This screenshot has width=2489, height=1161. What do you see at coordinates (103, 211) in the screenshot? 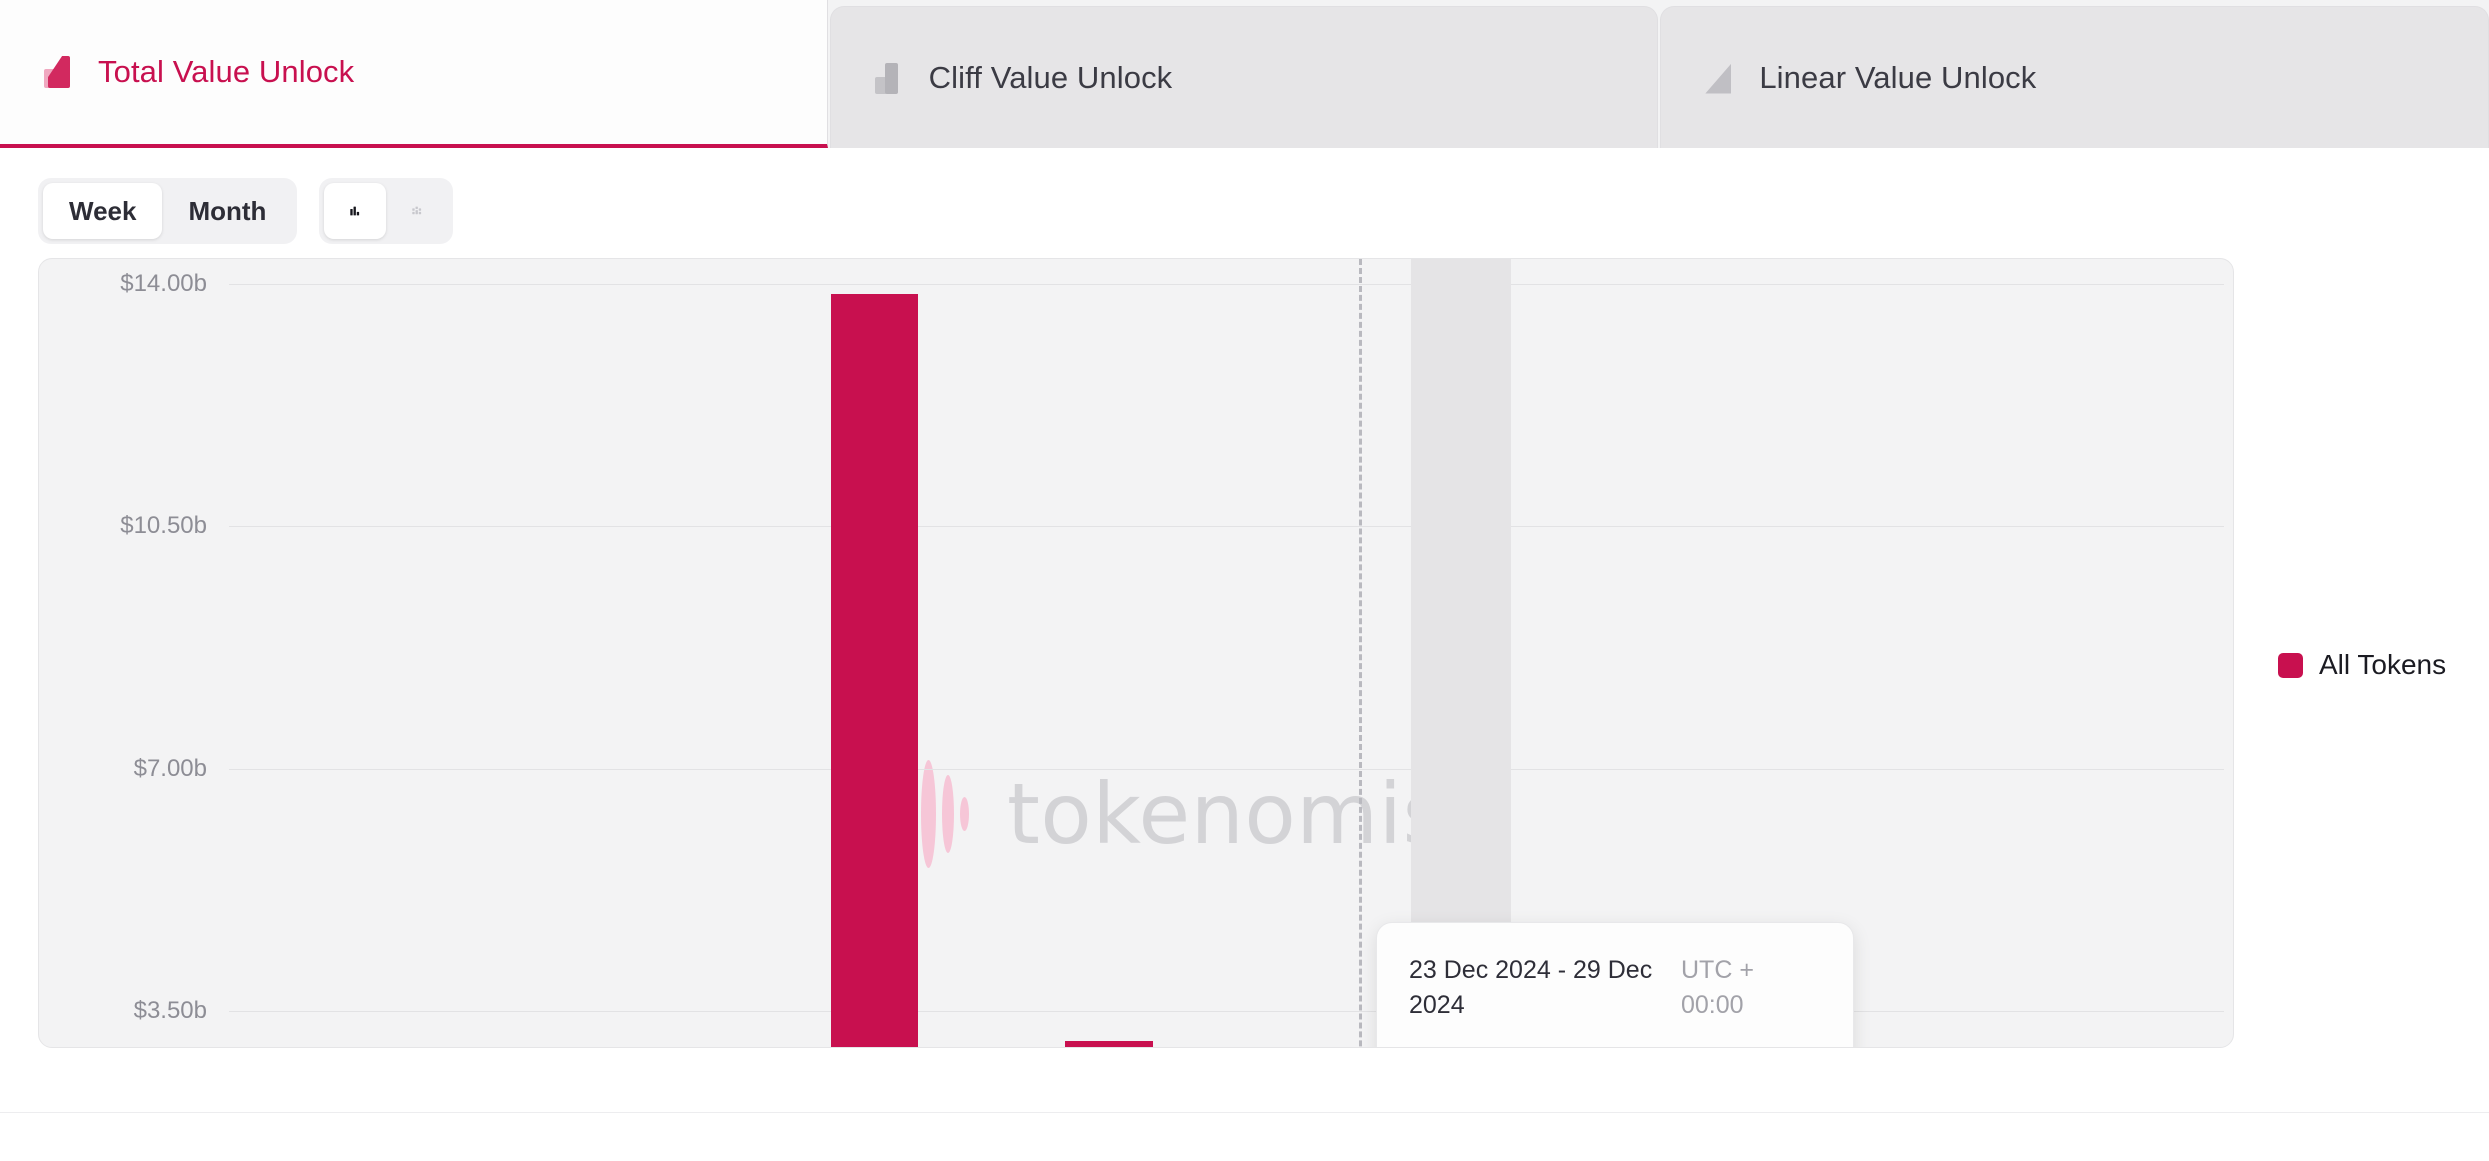
I see `interval-week-button: Week` at bounding box center [103, 211].